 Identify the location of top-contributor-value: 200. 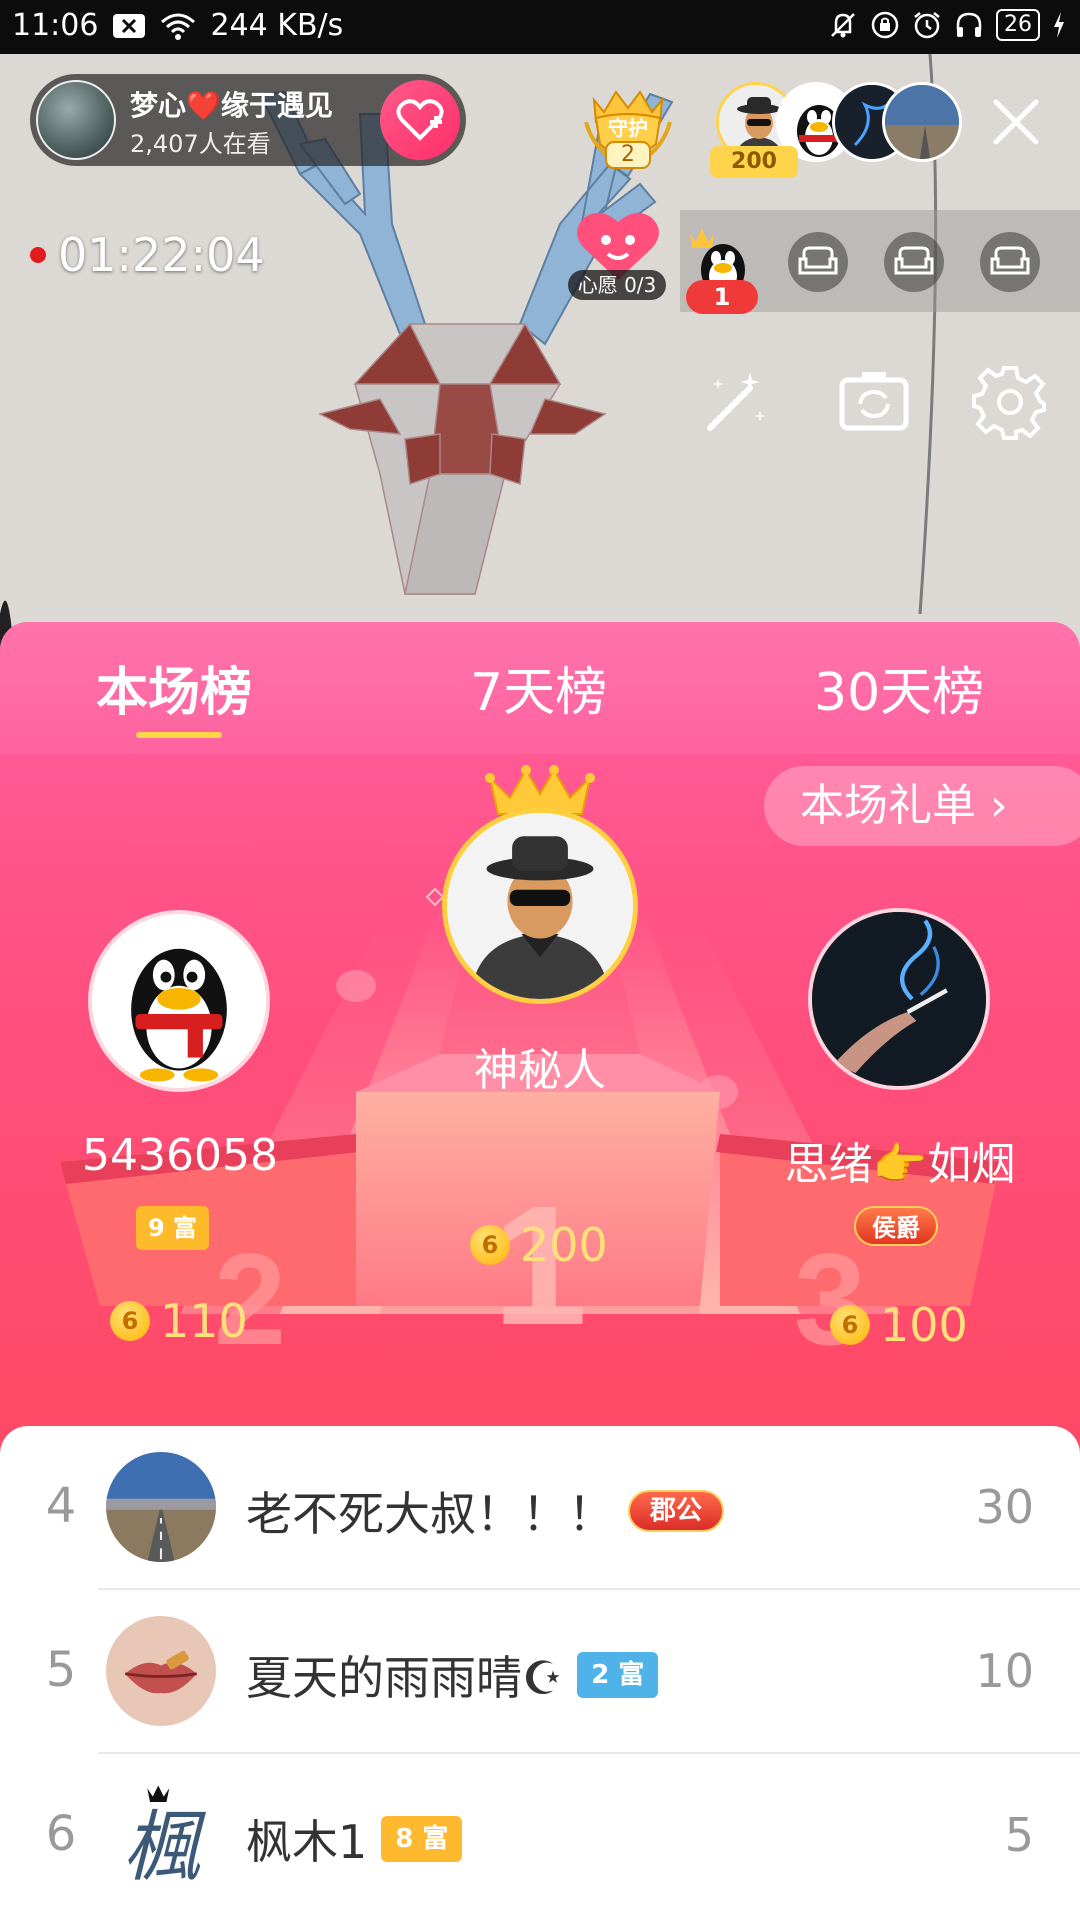
(754, 162).